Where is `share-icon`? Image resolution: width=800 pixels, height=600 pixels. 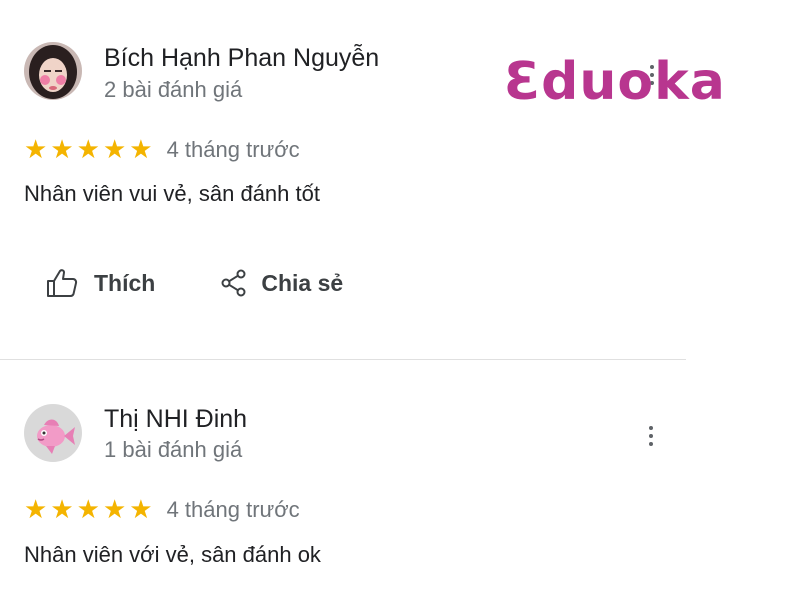 share-icon is located at coordinates (233, 283).